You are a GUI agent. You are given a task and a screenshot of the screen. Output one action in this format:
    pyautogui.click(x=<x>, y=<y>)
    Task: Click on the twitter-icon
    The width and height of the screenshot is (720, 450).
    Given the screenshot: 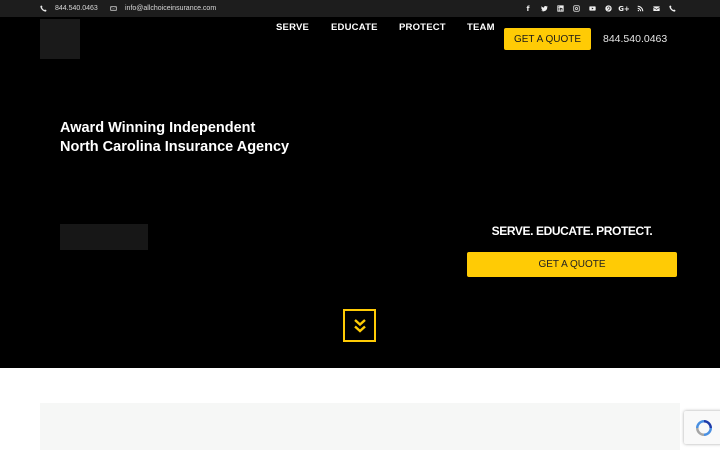 What is the action you would take?
    pyautogui.click(x=544, y=9)
    